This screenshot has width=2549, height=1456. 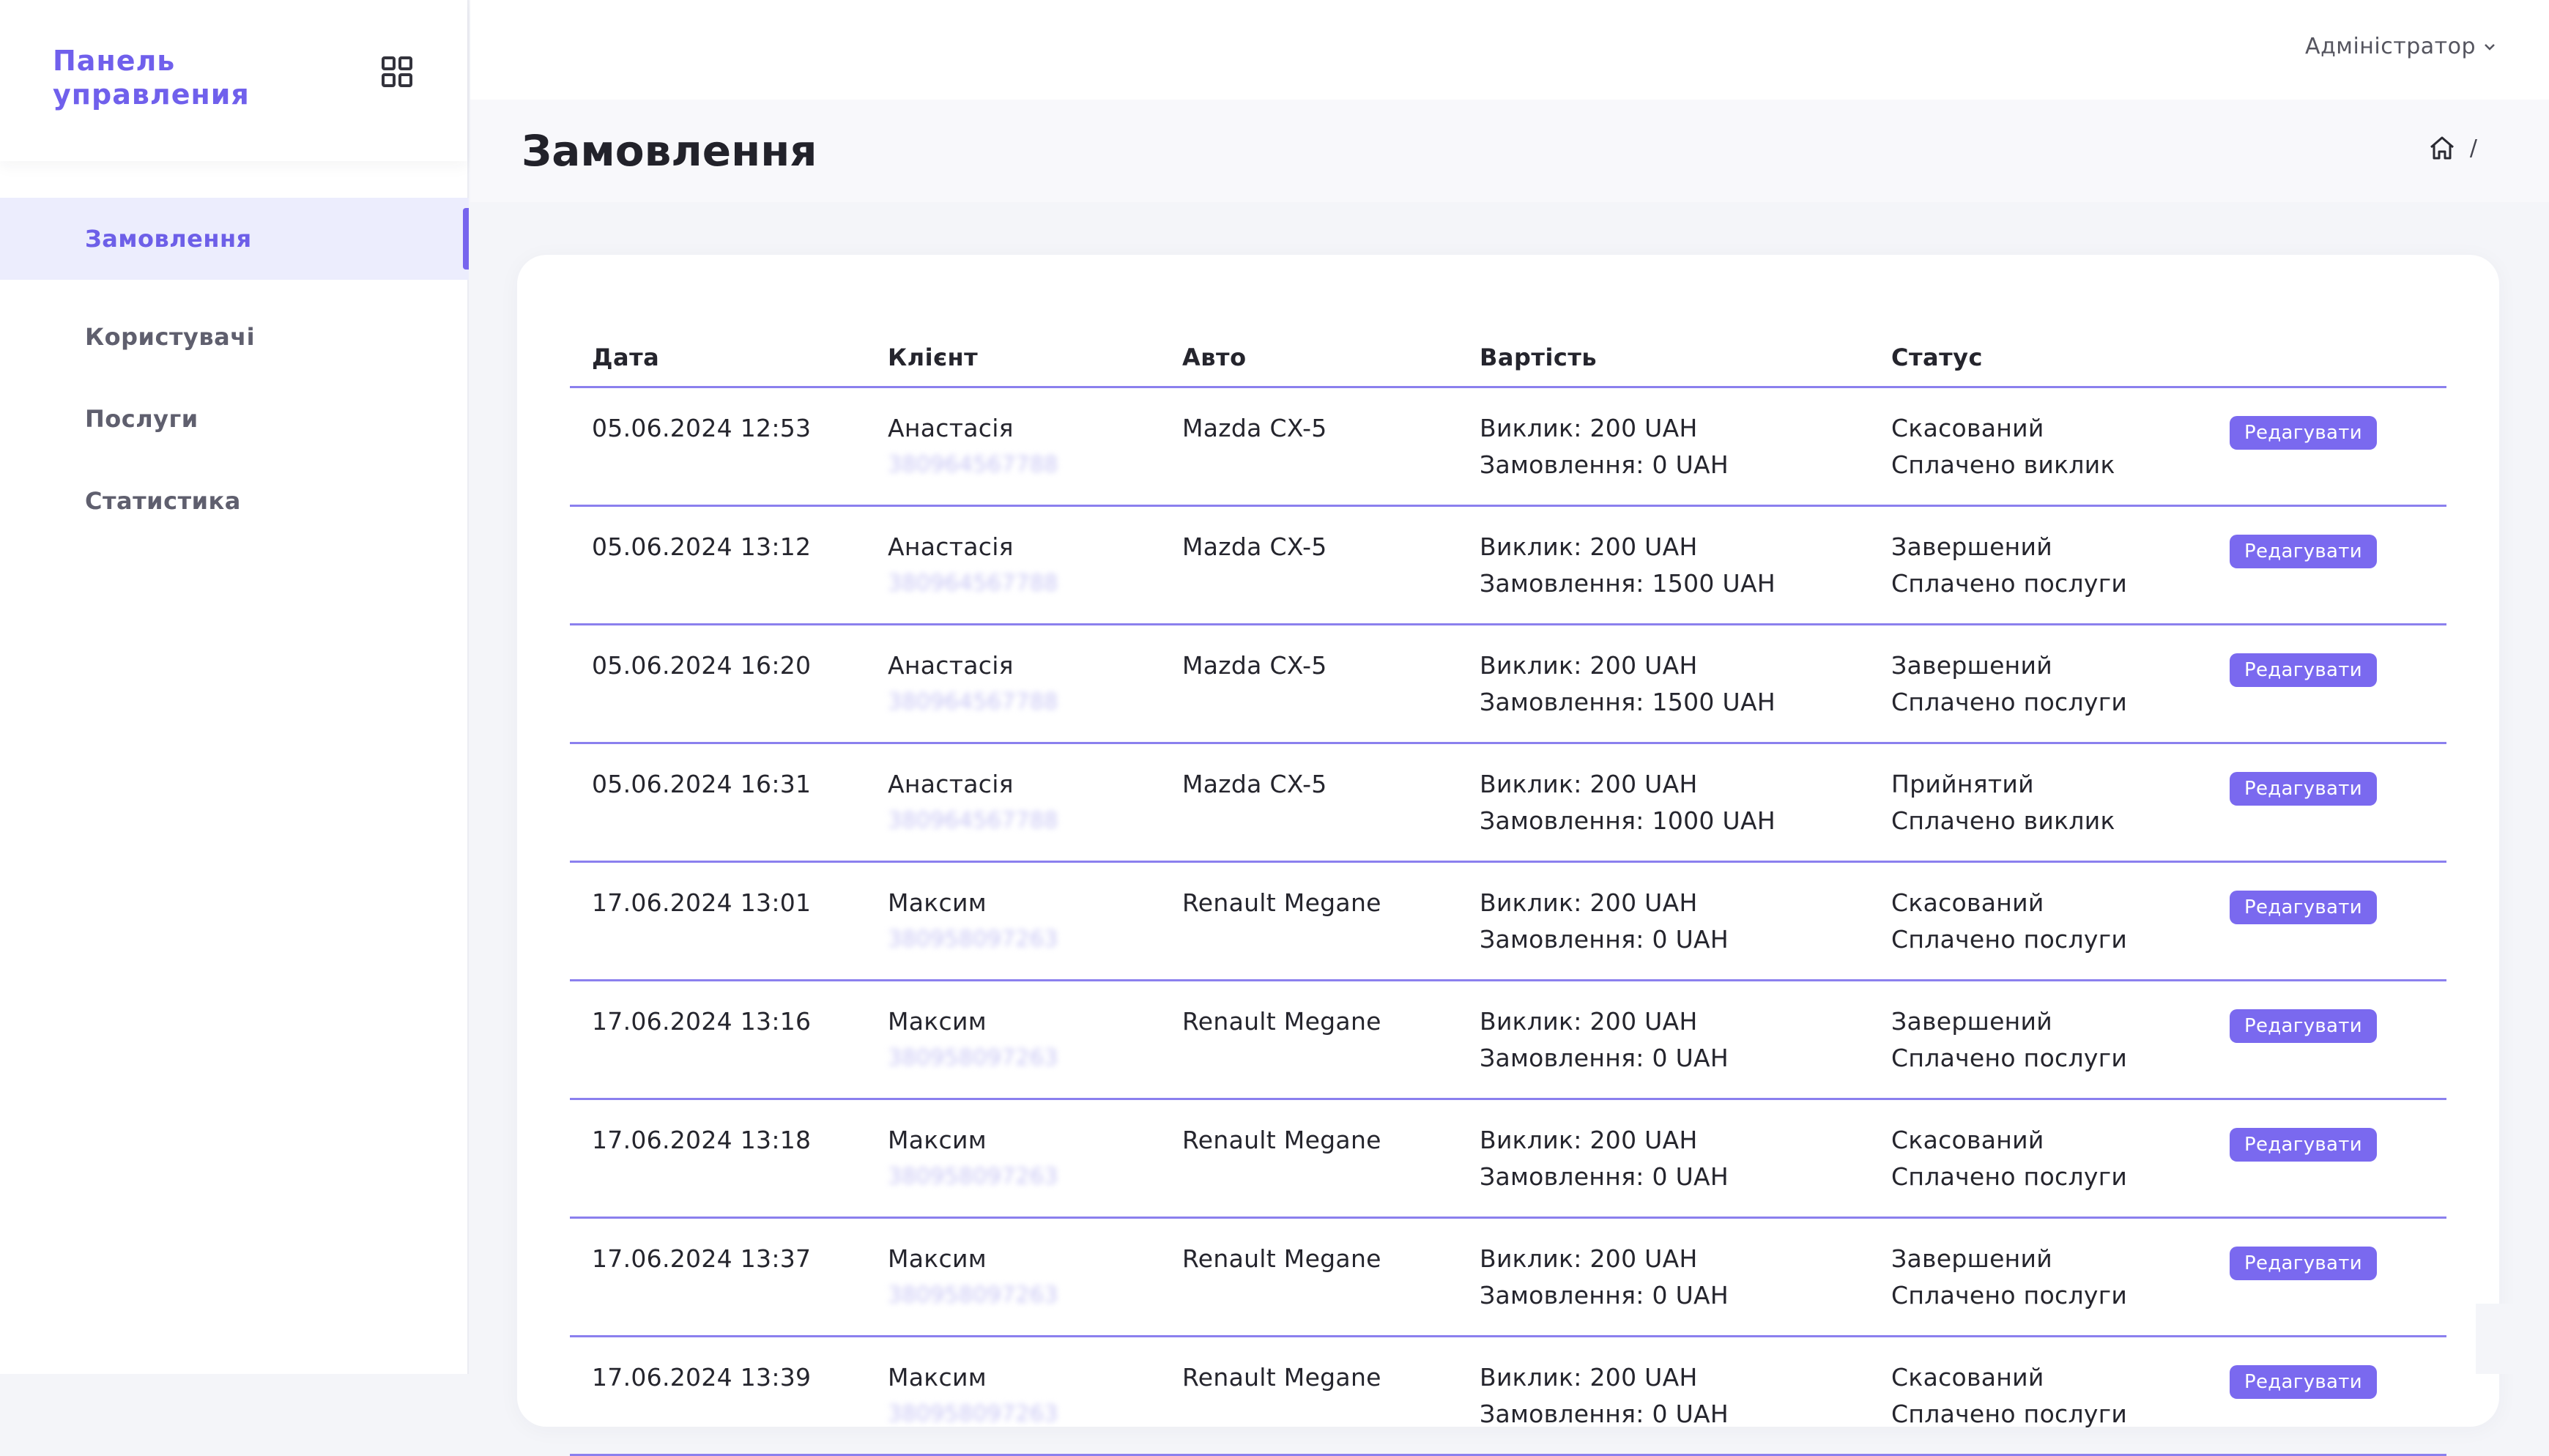 I want to click on order-cost: Замовлення: 1500 UAH, so click(x=1628, y=702).